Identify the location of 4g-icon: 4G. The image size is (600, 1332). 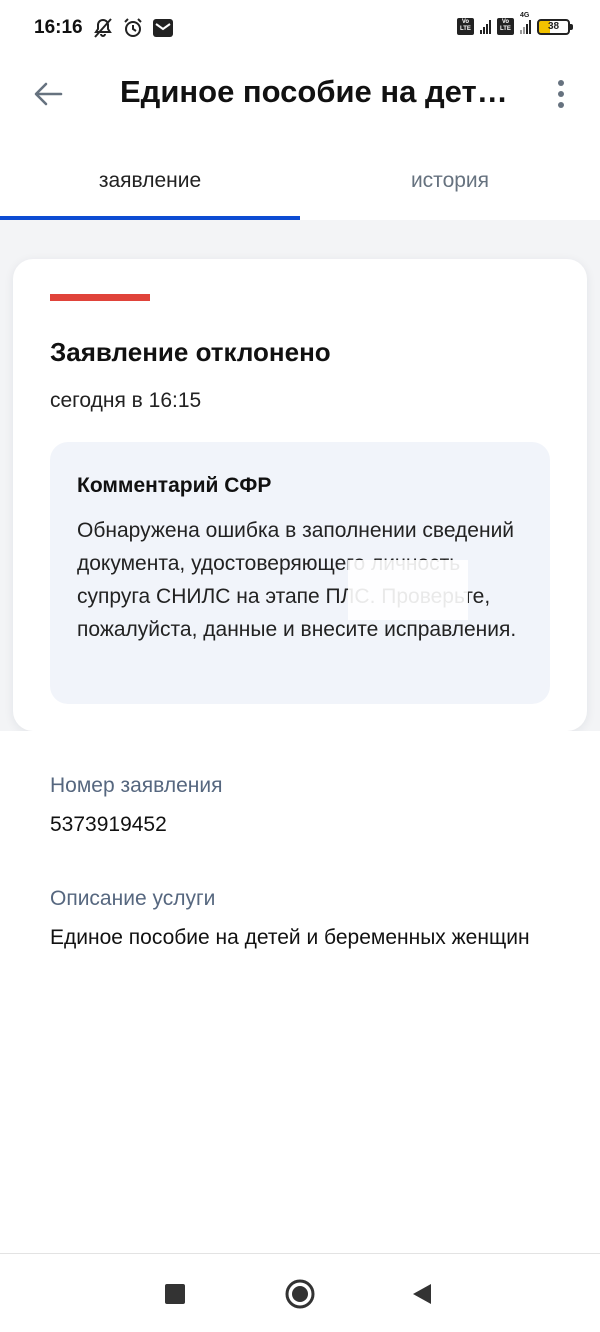
(525, 23).